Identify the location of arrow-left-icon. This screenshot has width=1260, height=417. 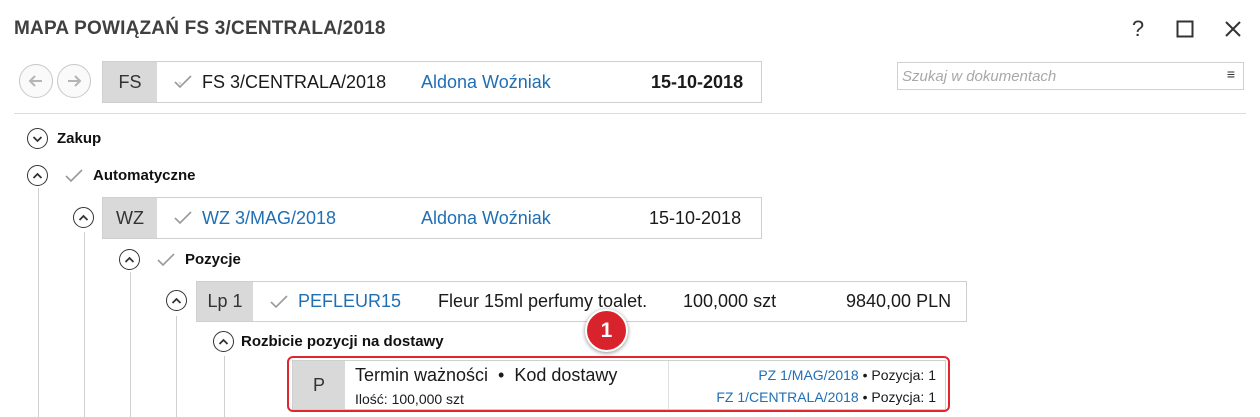
(35, 81).